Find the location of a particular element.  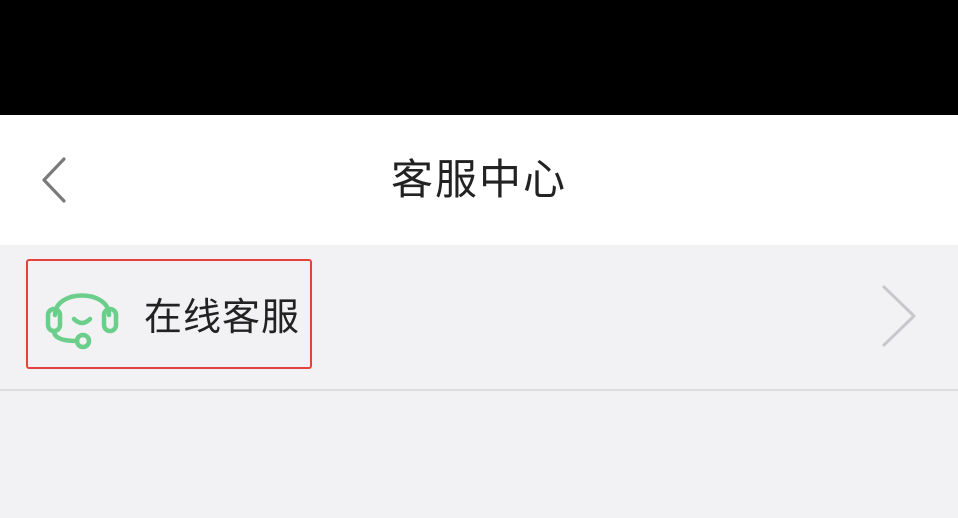

back-button is located at coordinates (55, 180).